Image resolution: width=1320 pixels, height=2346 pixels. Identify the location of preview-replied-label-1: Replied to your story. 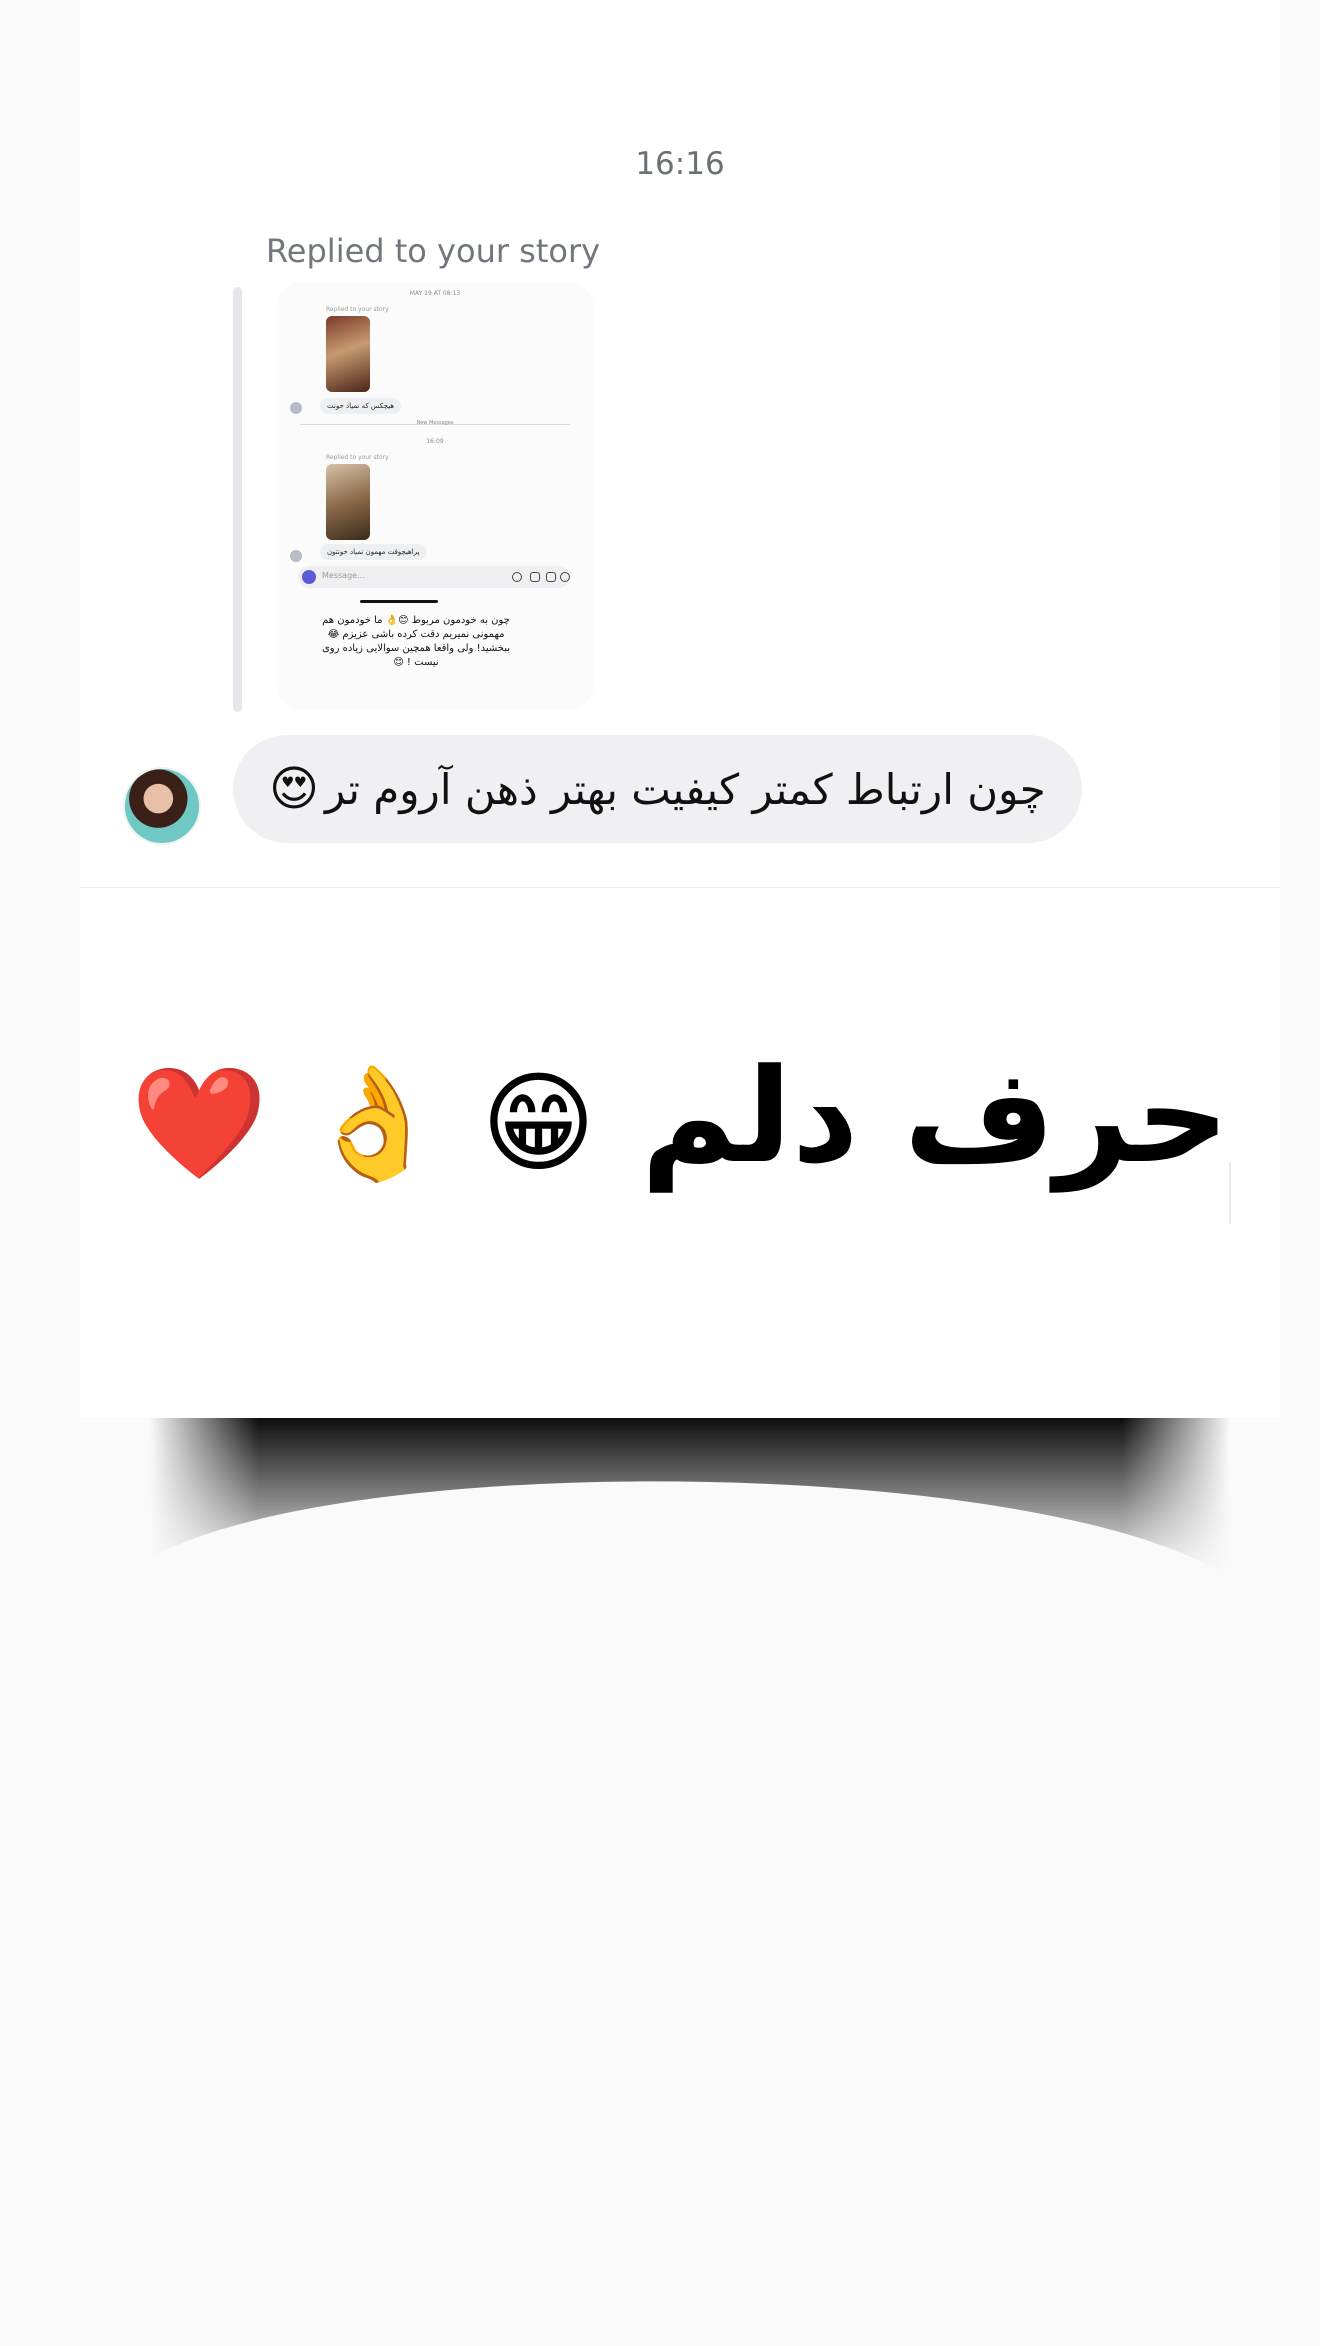
(357, 309).